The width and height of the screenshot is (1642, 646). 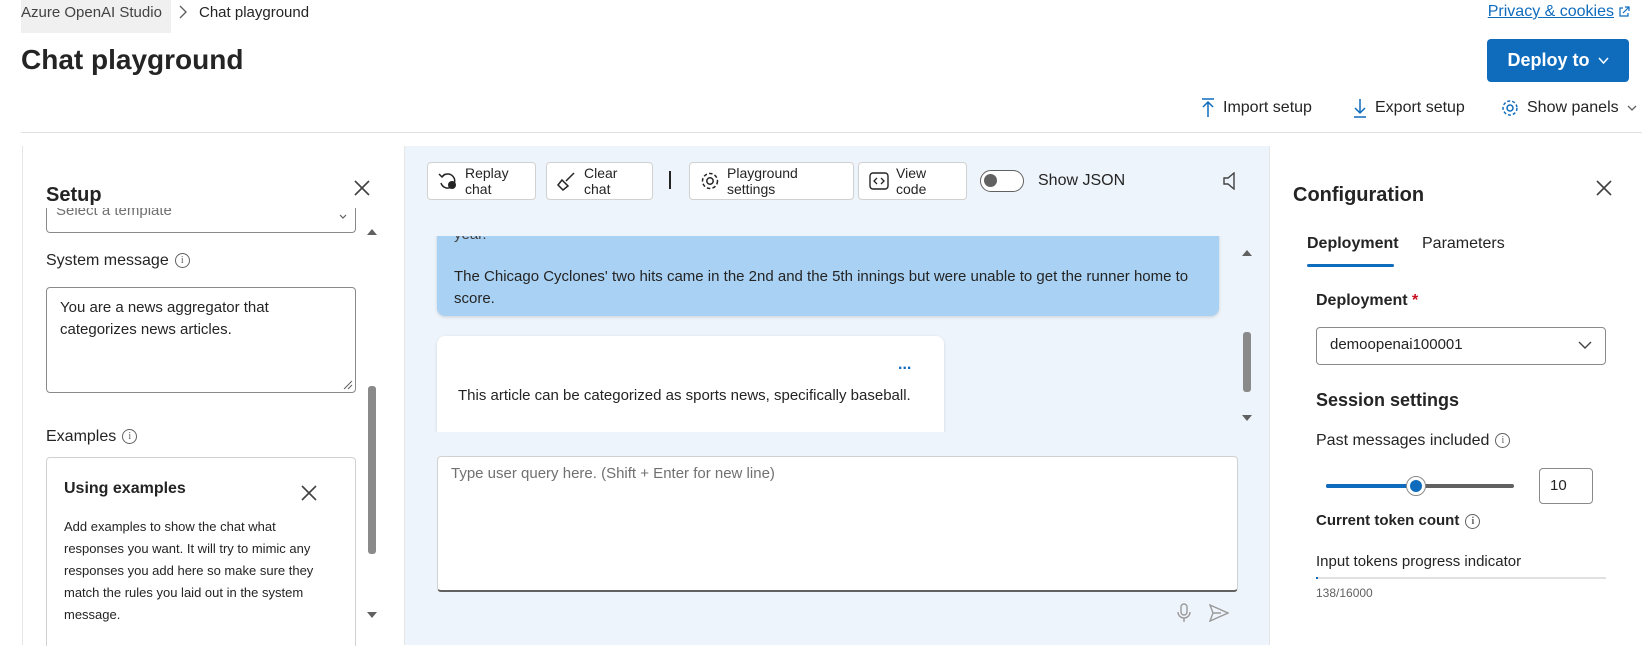 I want to click on deployment-label: Deployment *, so click(x=1367, y=300).